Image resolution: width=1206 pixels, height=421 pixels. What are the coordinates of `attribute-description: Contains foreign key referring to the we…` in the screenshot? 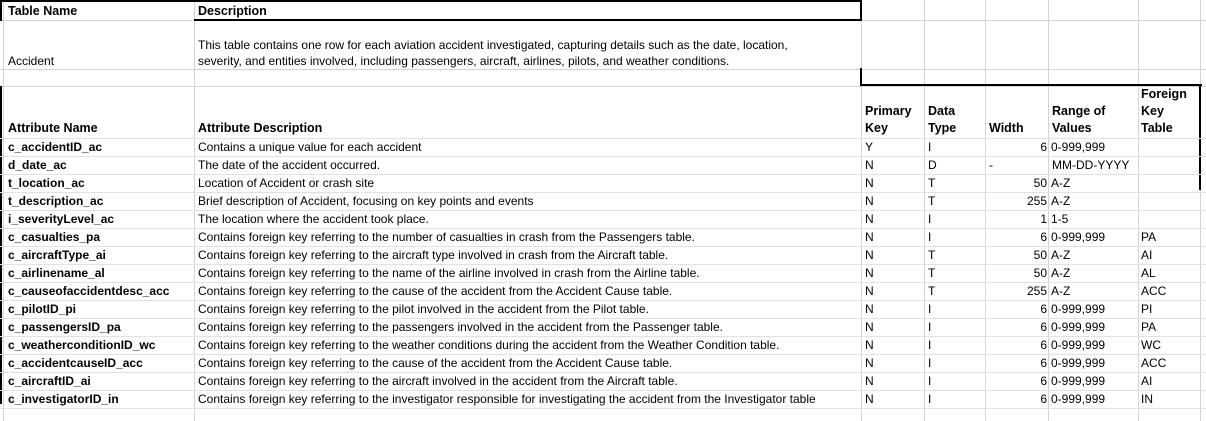 It's located at (489, 345).